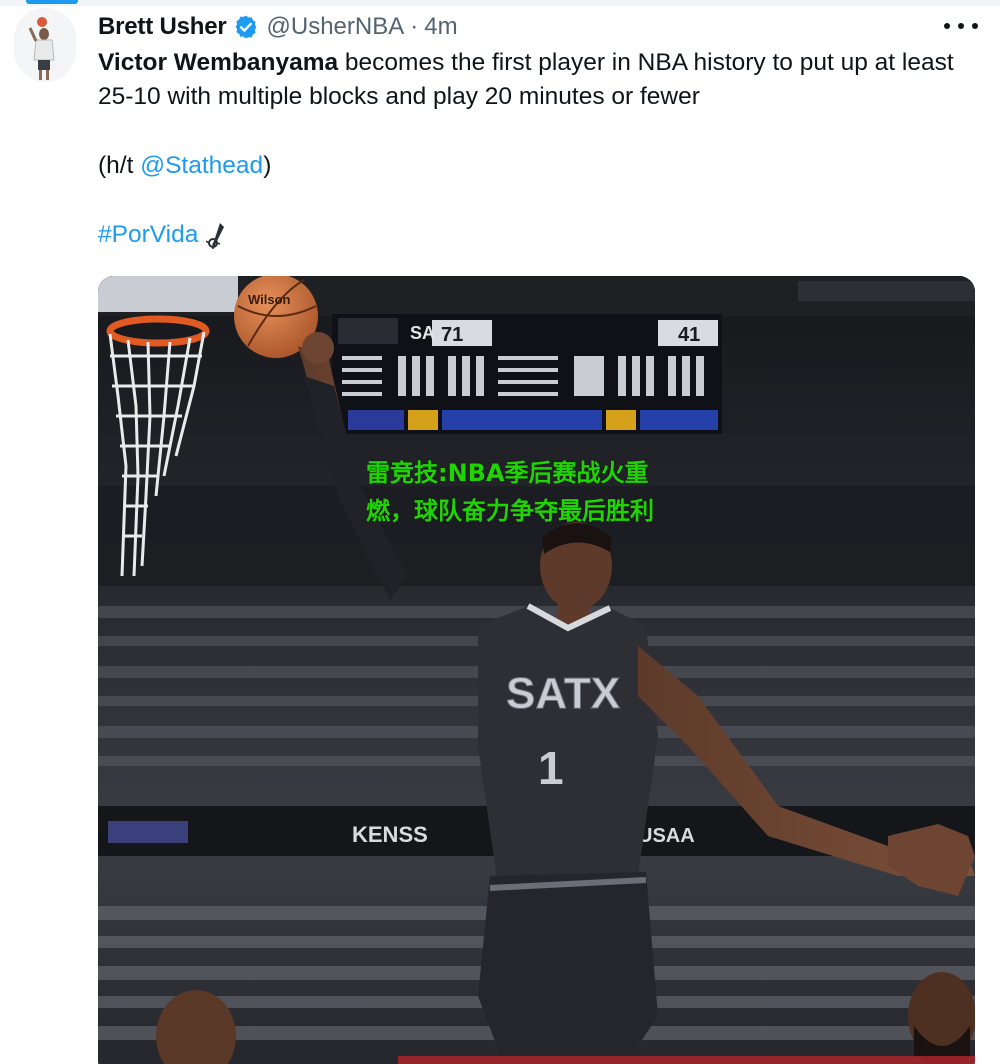 The height and width of the screenshot is (1064, 1000). I want to click on verified-badge-icon, so click(246, 27).